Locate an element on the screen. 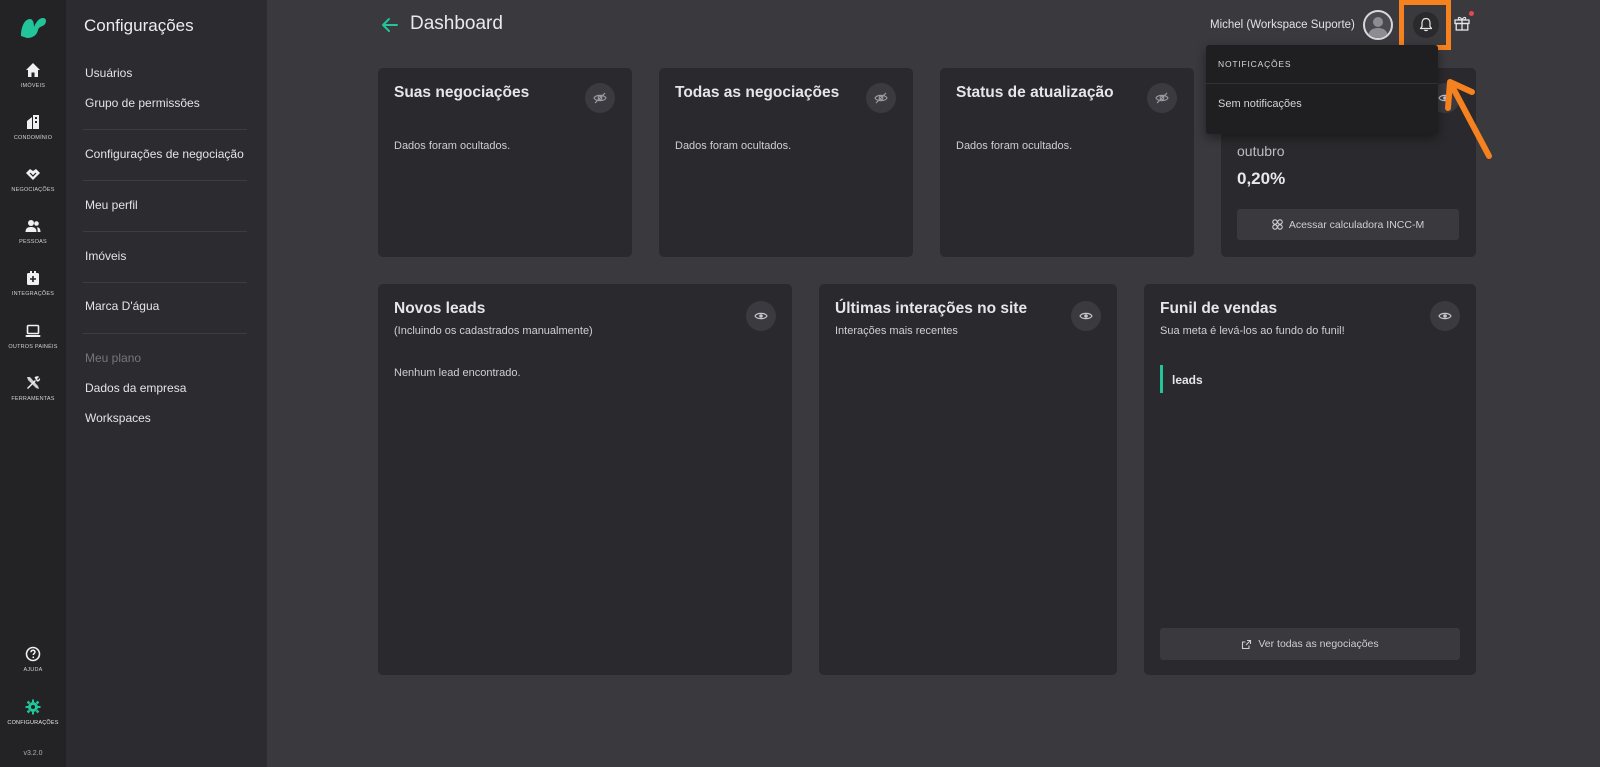 The image size is (1600, 767). notifications-bell-bg is located at coordinates (1426, 25).